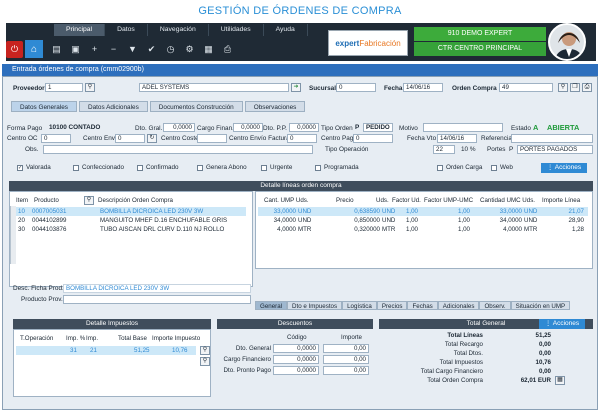 The image size is (600, 413). What do you see at coordinates (157, 288) in the screenshot?
I see `desc-ficha-value: BOMBILLA DICROICA LED 230V 3W` at bounding box center [157, 288].